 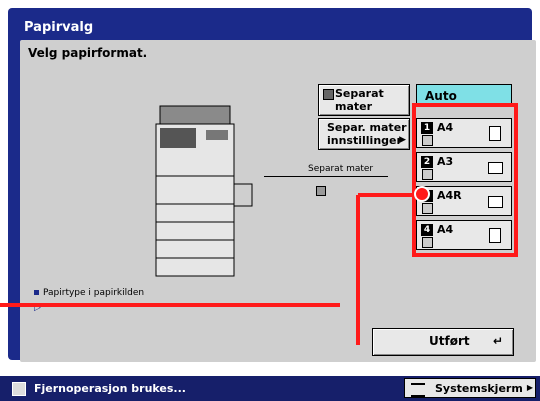 What do you see at coordinates (341, 169) in the screenshot?
I see `diagram-label: Separat mater` at bounding box center [341, 169].